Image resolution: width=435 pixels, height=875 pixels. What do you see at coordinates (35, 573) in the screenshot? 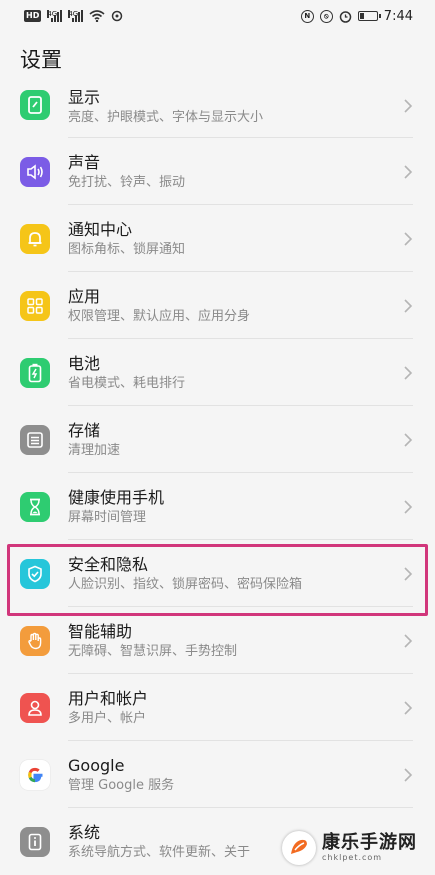
I see `shield-icon` at bounding box center [35, 573].